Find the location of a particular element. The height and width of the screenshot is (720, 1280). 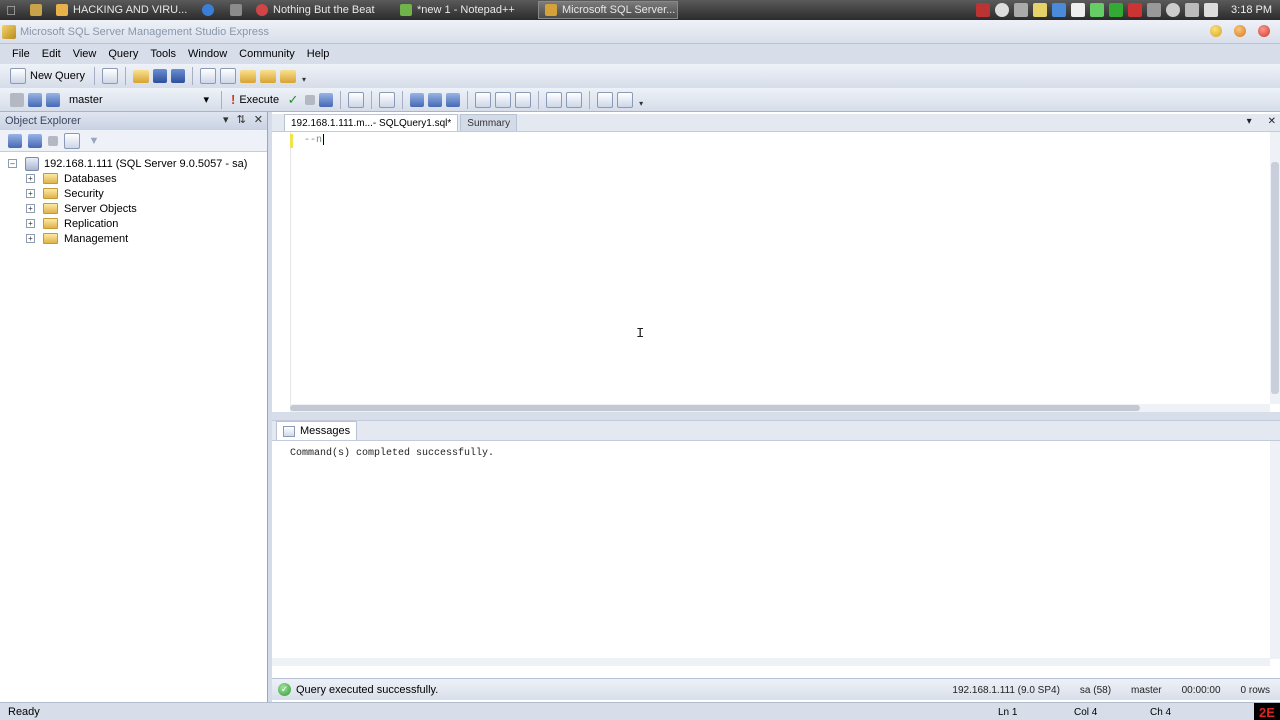

menu-edit: Edit is located at coordinates (51, 54).